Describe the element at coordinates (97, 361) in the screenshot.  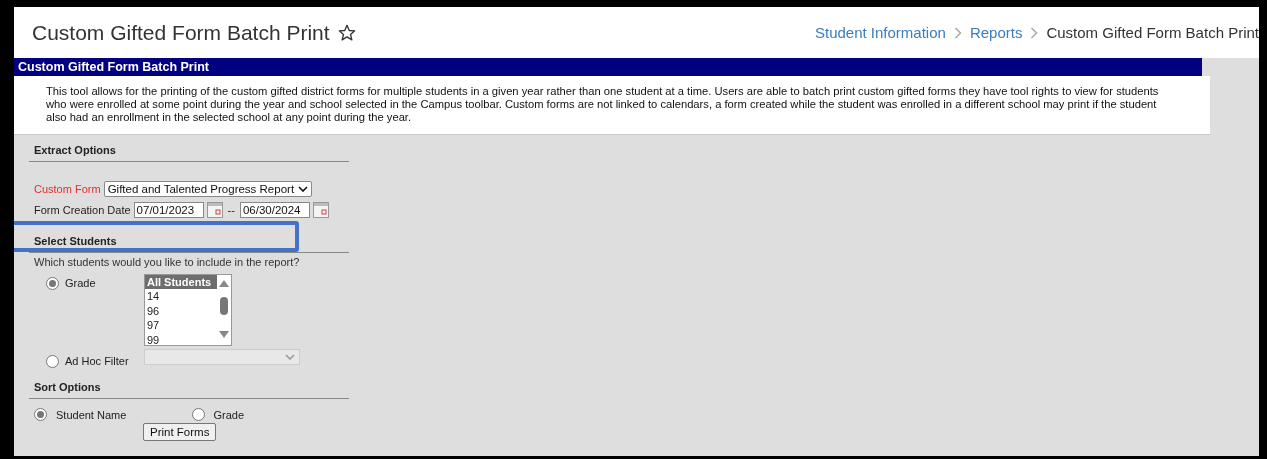
I see `radio-label: Ad Hoc Filter` at that location.